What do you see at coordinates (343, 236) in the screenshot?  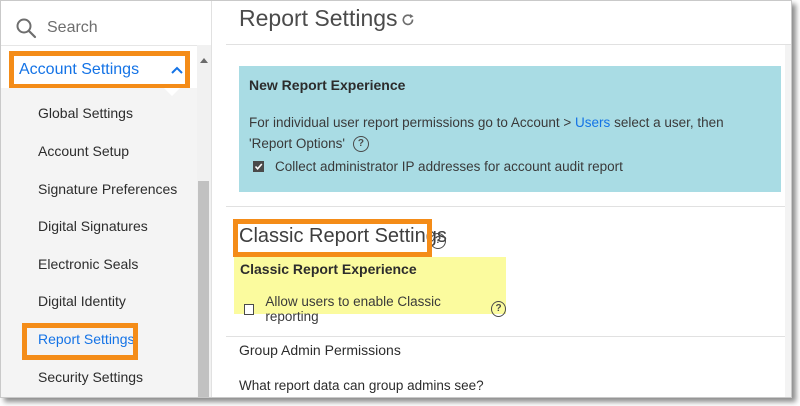 I see `classic-settings-title: Classic Report Settings` at bounding box center [343, 236].